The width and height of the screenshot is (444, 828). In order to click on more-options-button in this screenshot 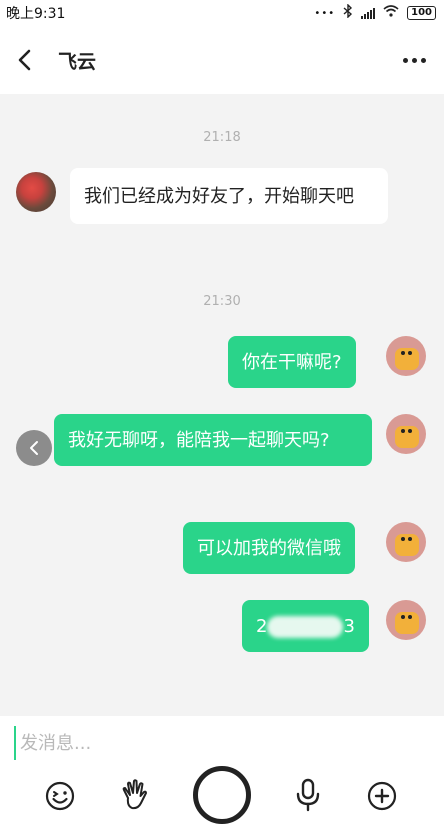, I will do `click(414, 60)`.